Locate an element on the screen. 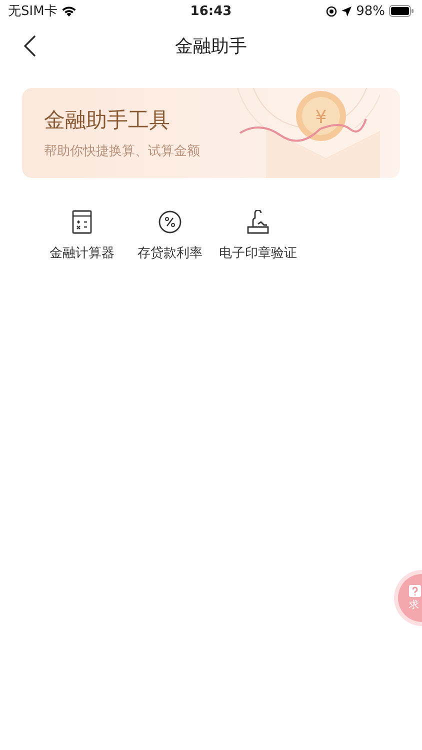 The height and width of the screenshot is (750, 422). calculator-icon is located at coordinates (82, 222).